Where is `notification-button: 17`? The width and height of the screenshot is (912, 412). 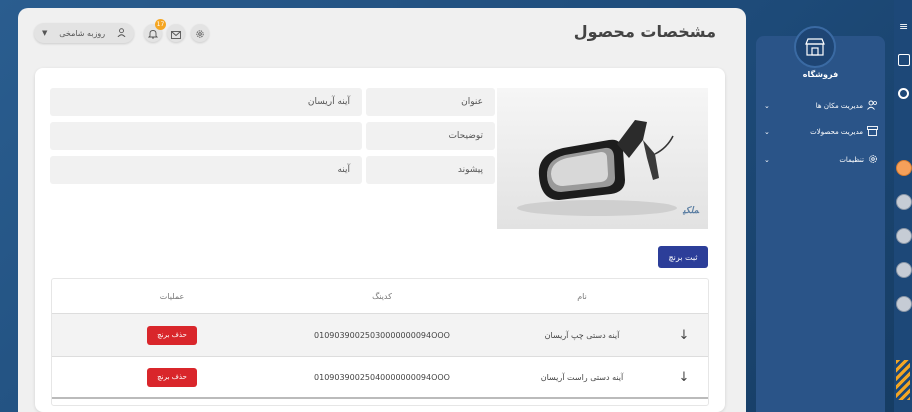
notification-button: 17 is located at coordinates (155, 30).